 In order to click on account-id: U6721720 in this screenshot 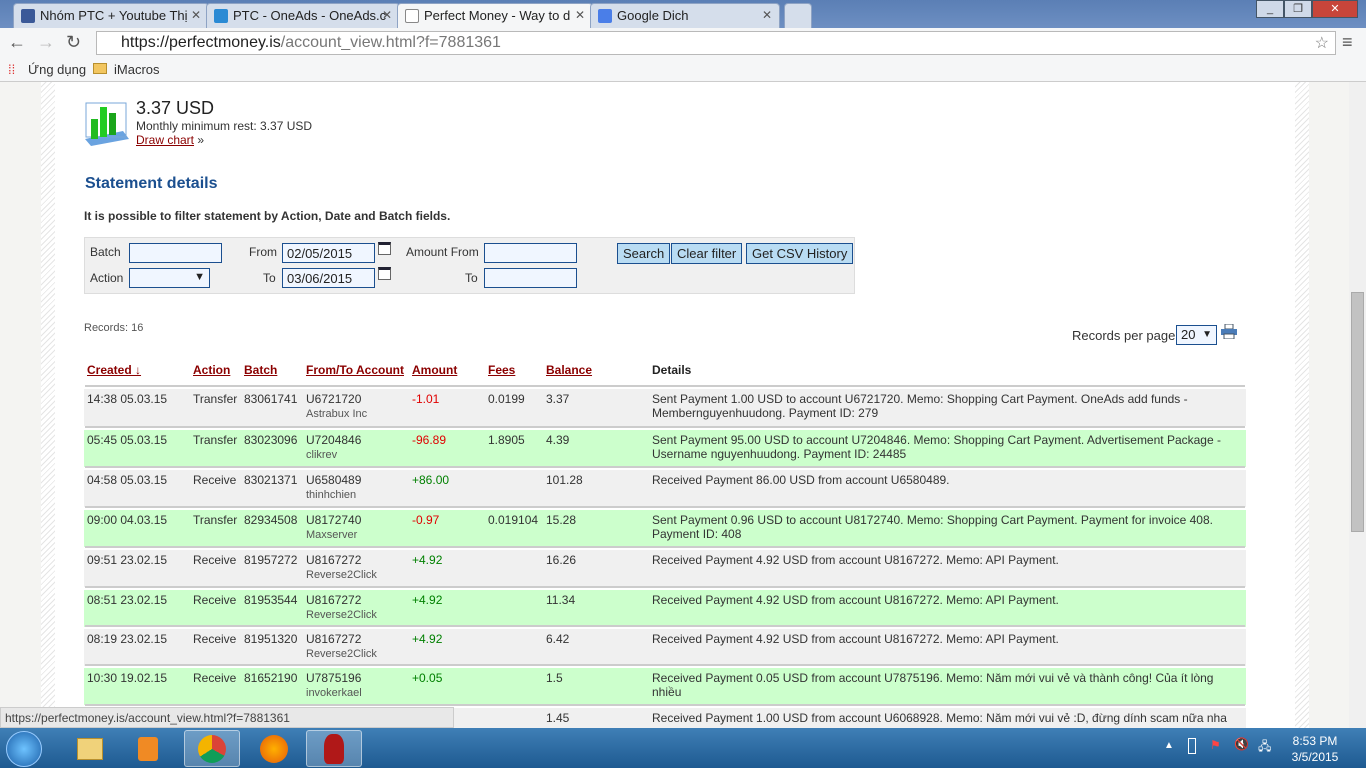, I will do `click(334, 399)`.